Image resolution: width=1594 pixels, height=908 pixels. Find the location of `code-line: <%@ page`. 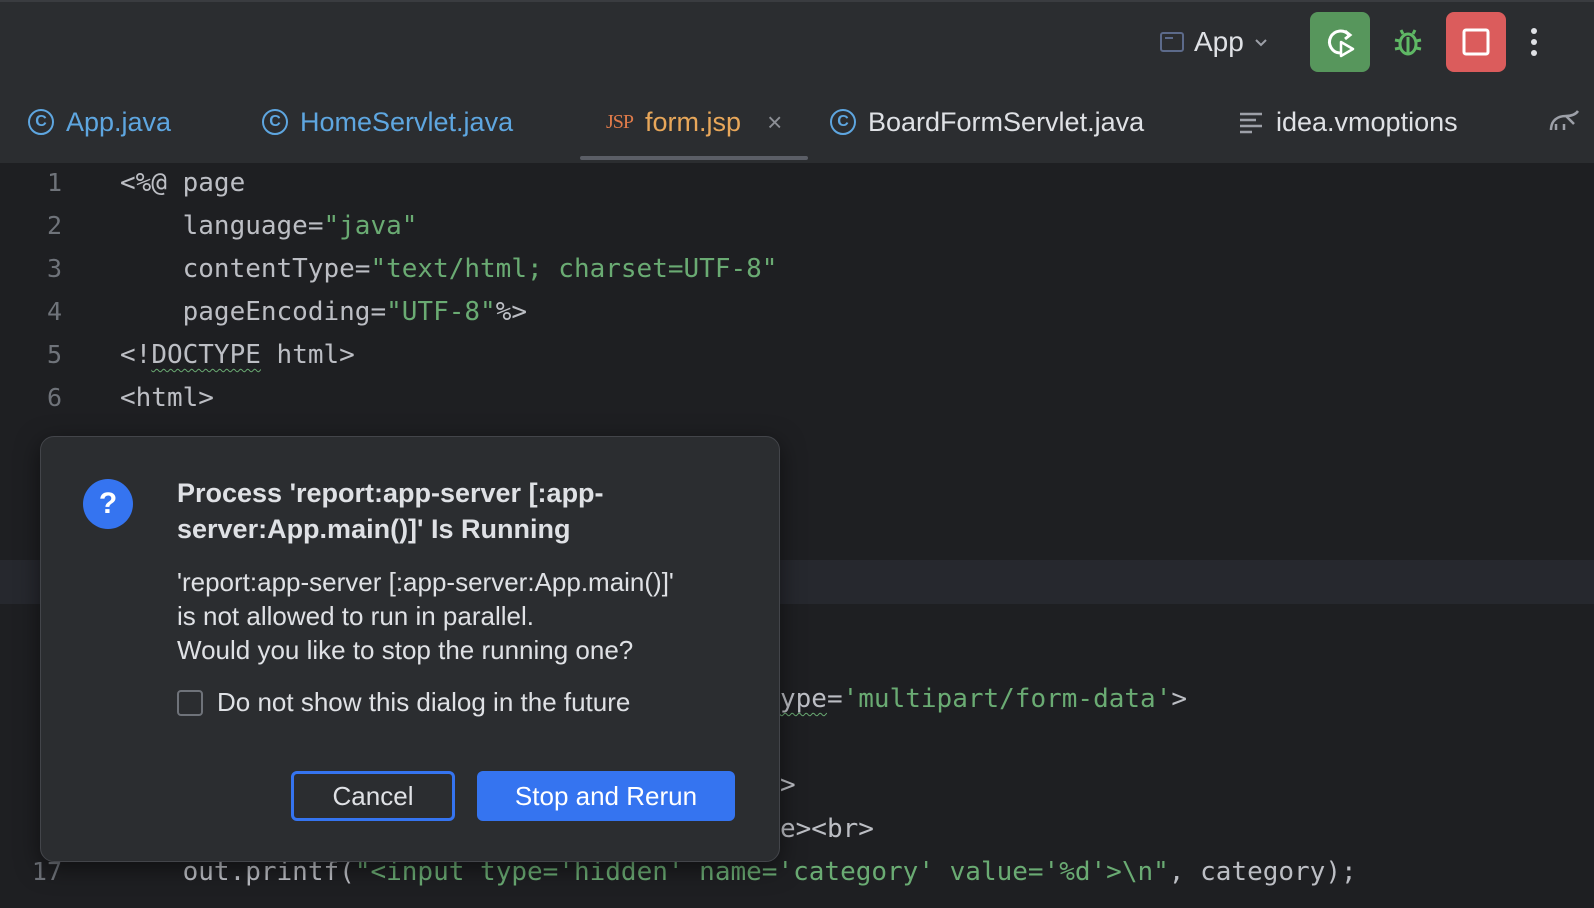

code-line: <%@ page is located at coordinates (183, 183).